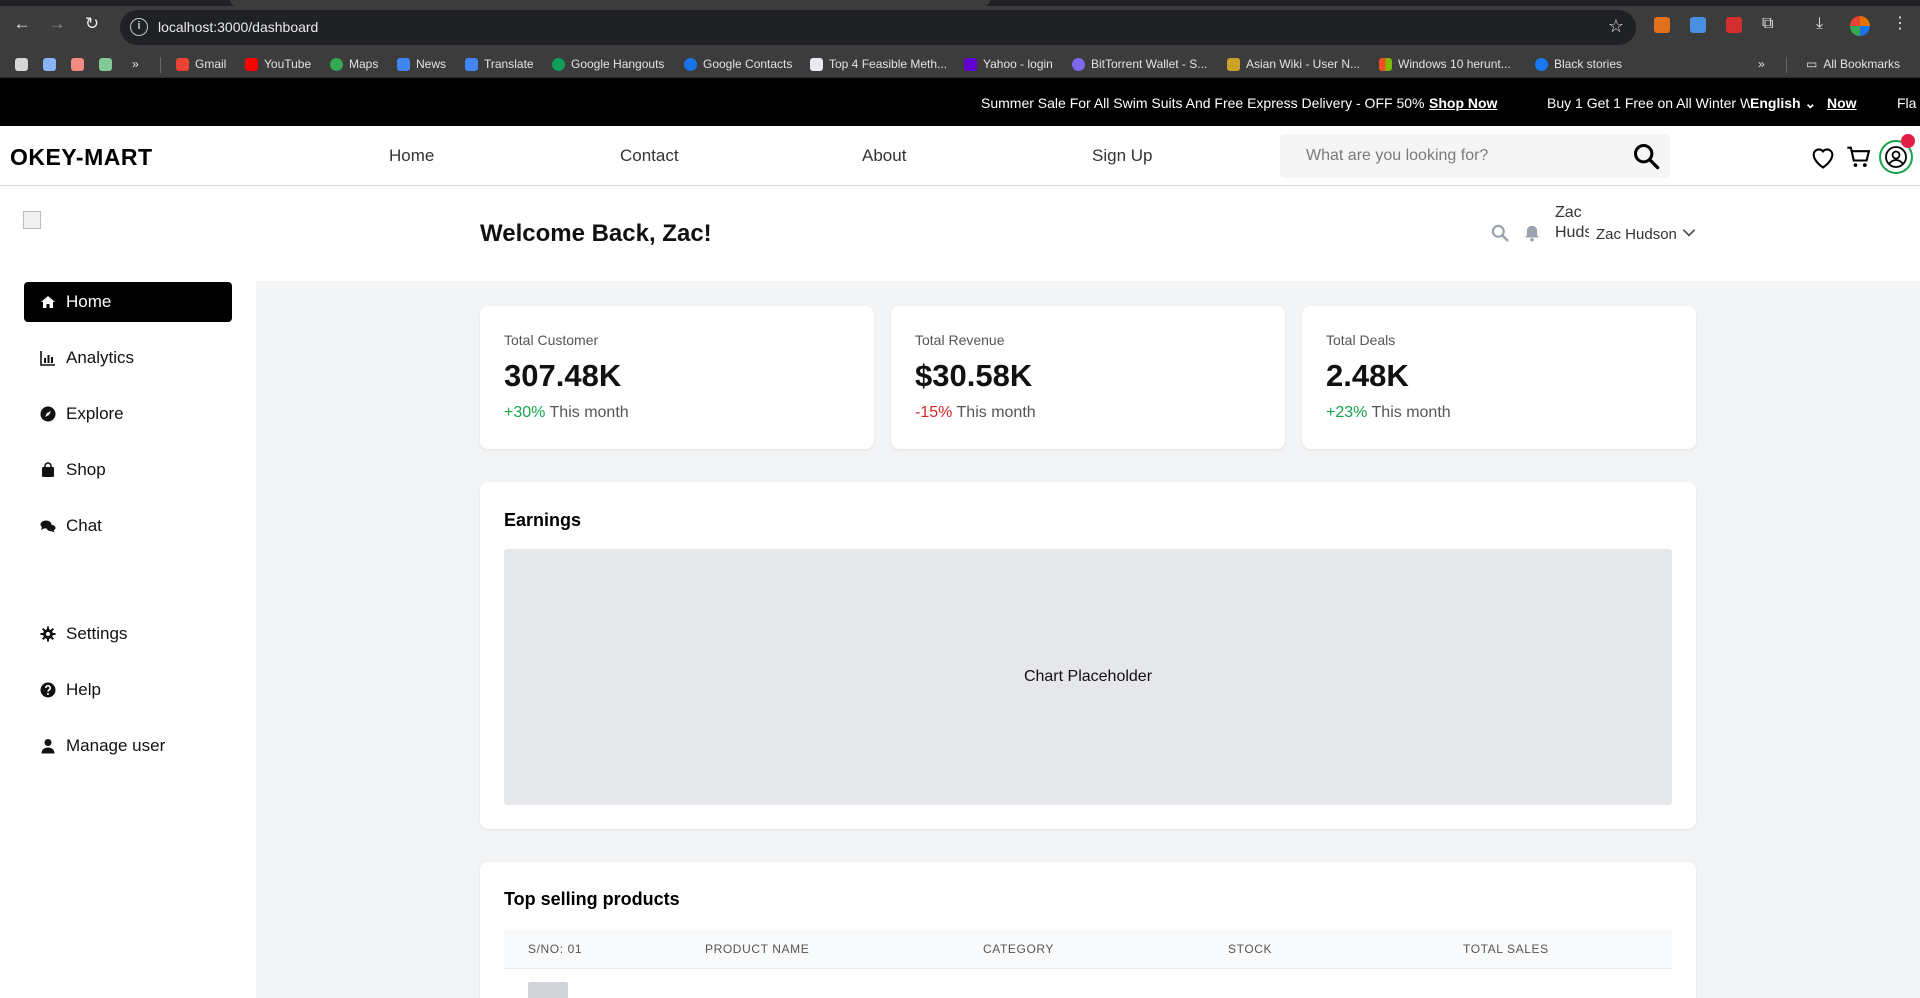  What do you see at coordinates (974, 375) in the screenshot?
I see `stat-value: $30.58K` at bounding box center [974, 375].